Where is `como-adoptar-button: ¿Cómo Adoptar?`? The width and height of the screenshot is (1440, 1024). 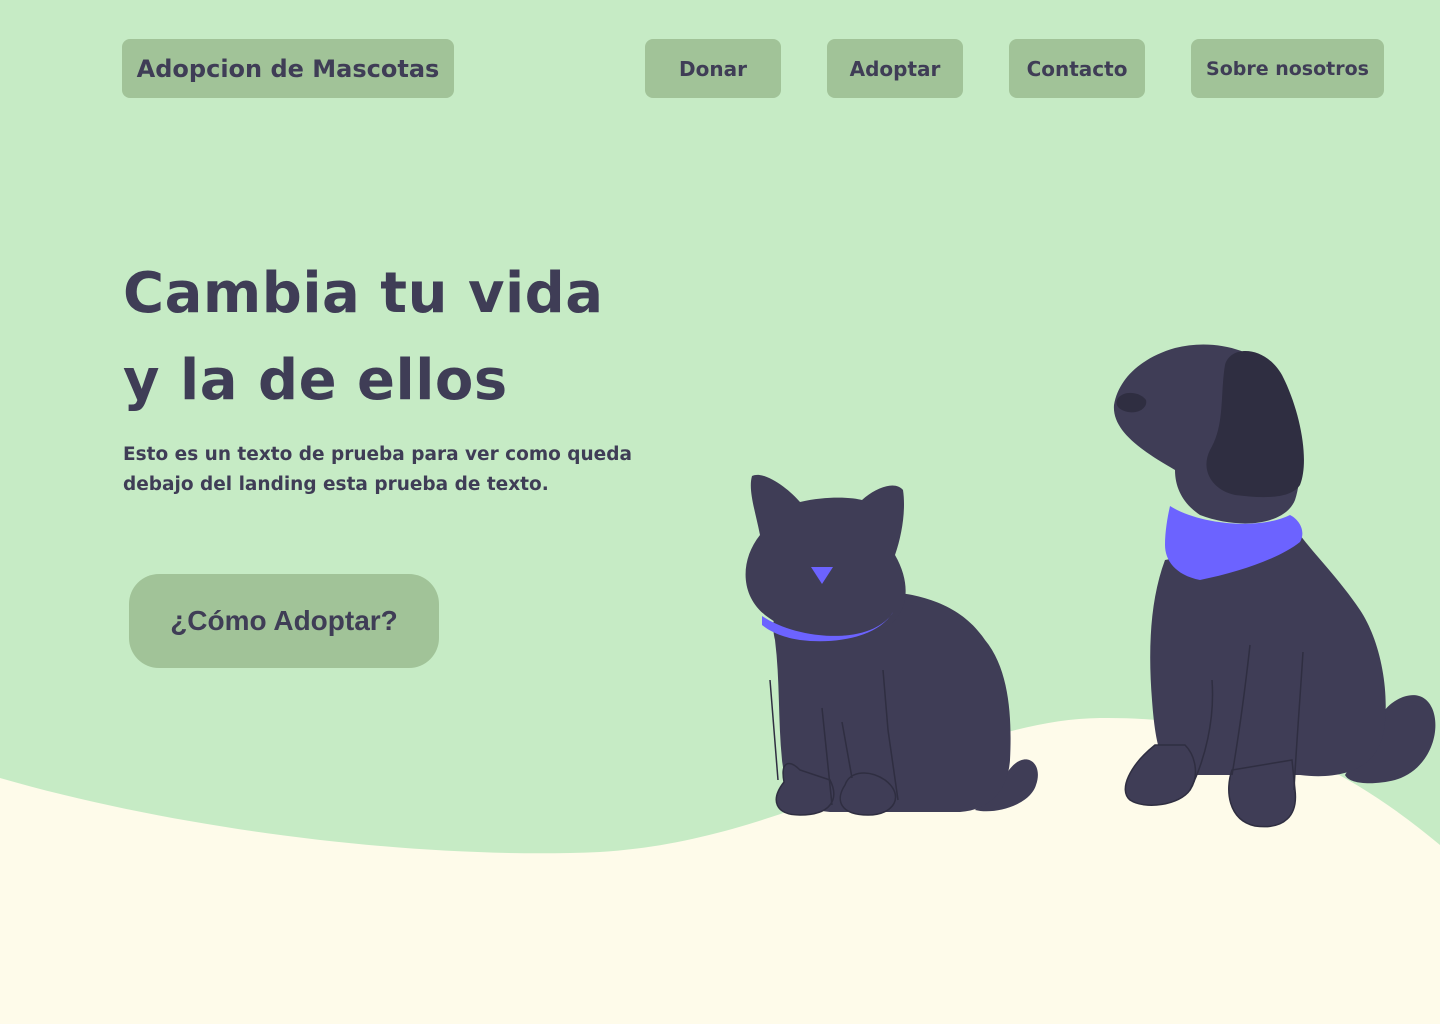 como-adoptar-button: ¿Cómo Adoptar? is located at coordinates (284, 621).